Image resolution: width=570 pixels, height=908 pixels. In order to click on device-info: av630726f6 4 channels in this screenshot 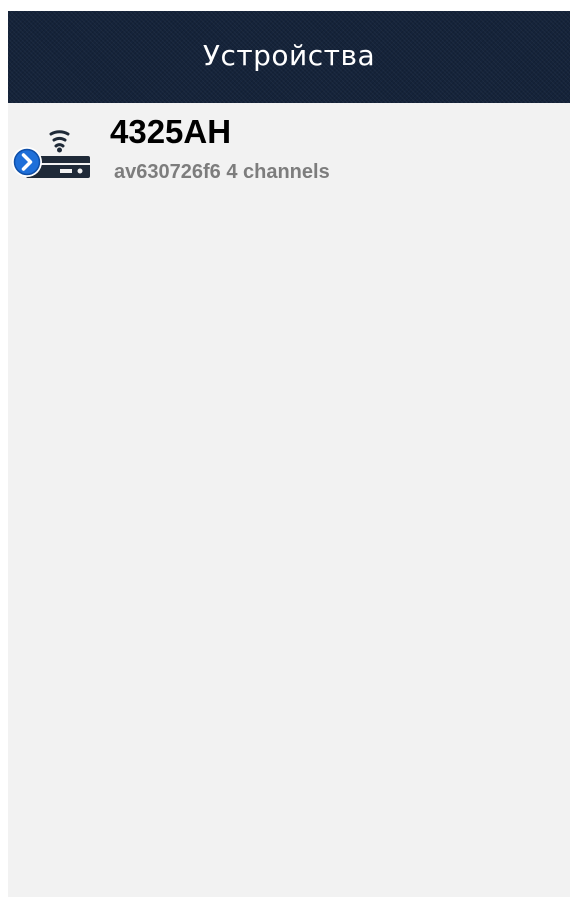, I will do `click(222, 172)`.